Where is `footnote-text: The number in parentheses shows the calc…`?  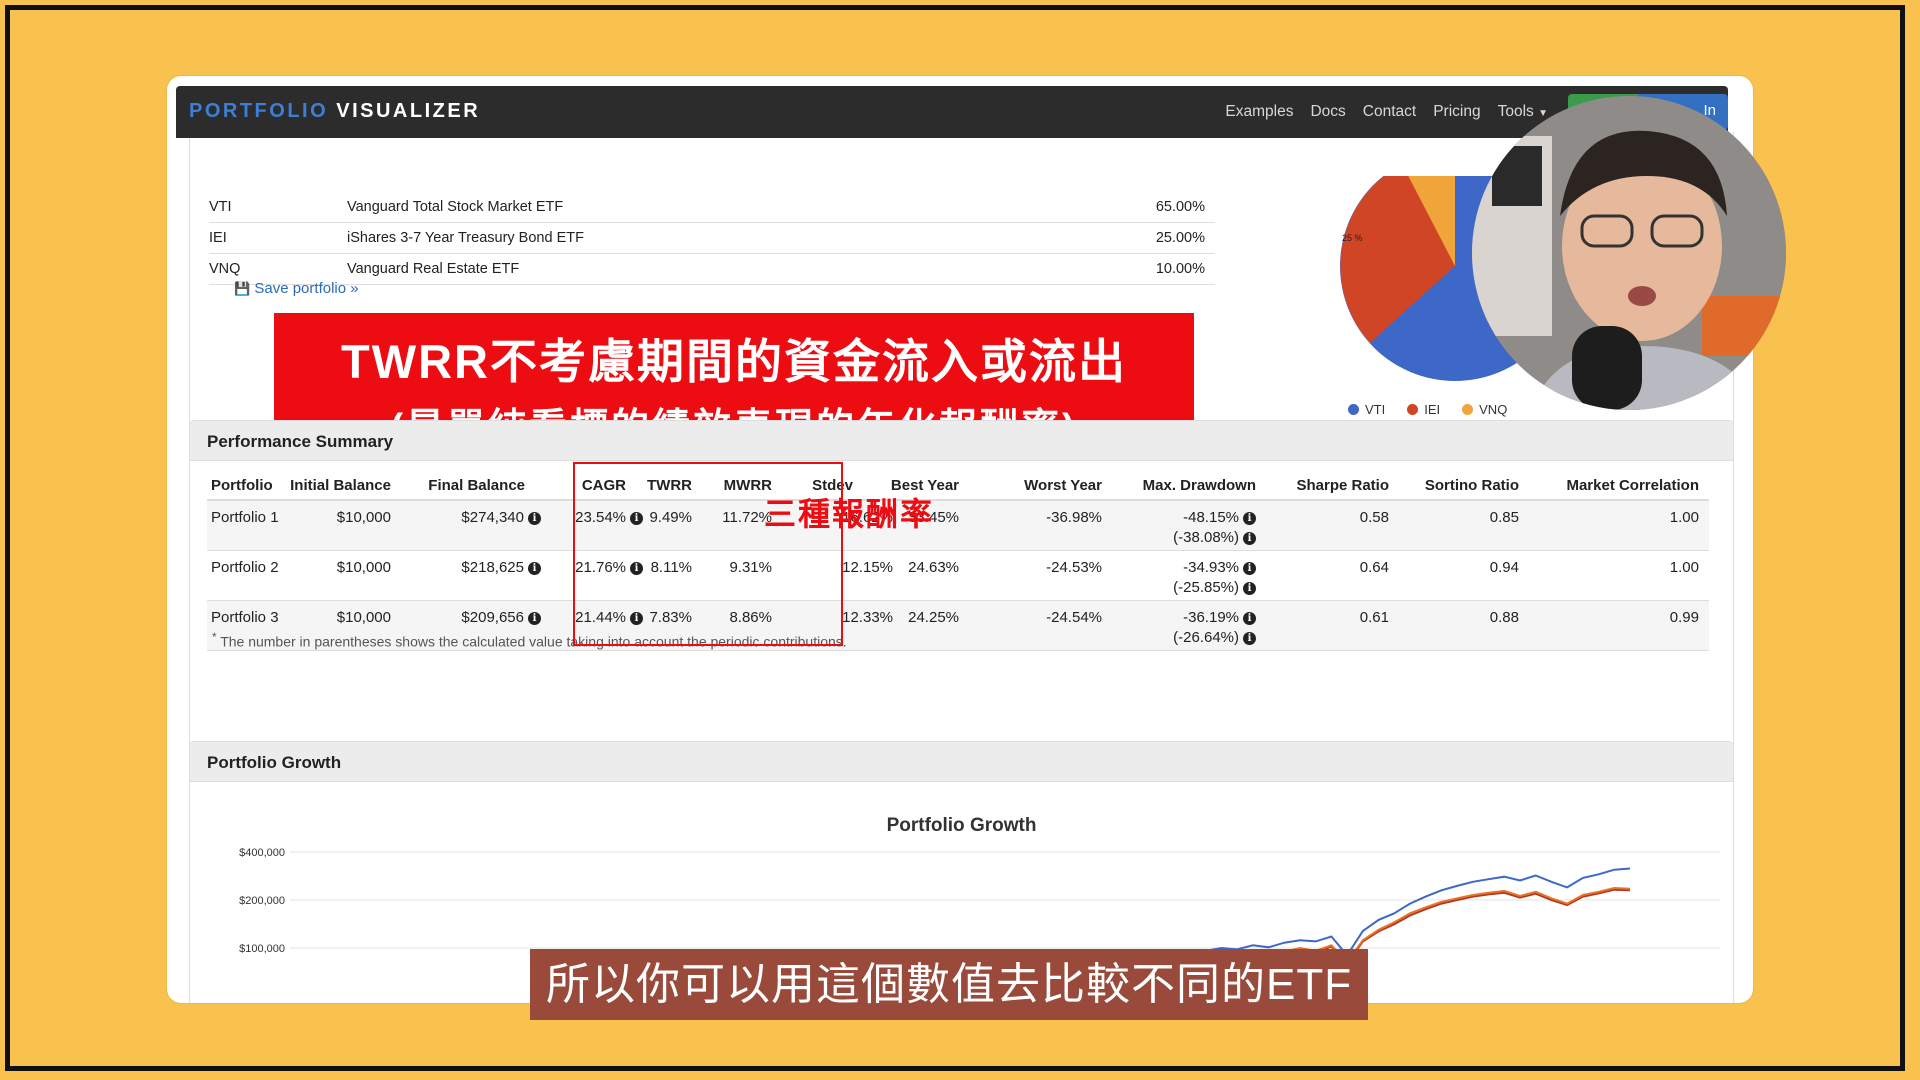
footnote-text: The number in parentheses shows the calc… is located at coordinates (533, 641).